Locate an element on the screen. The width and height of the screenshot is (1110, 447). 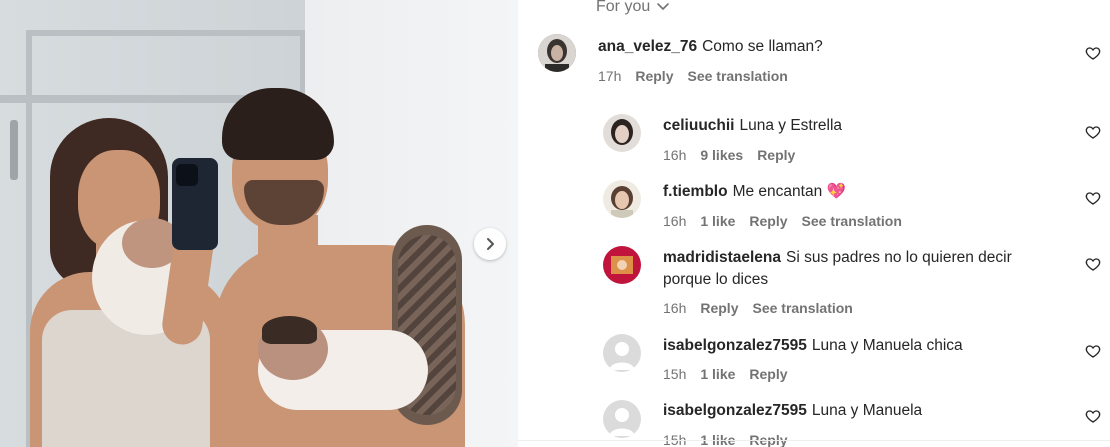
comment-text-row: isabelgonzalez7595 Luna y Manuela chica is located at coordinates (813, 346).